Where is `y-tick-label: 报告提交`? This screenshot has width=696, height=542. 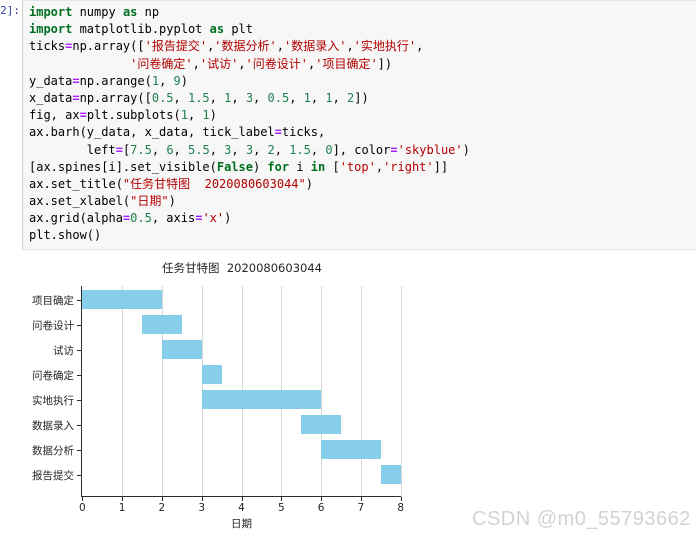 y-tick-label: 报告提交 is located at coordinates (53, 475).